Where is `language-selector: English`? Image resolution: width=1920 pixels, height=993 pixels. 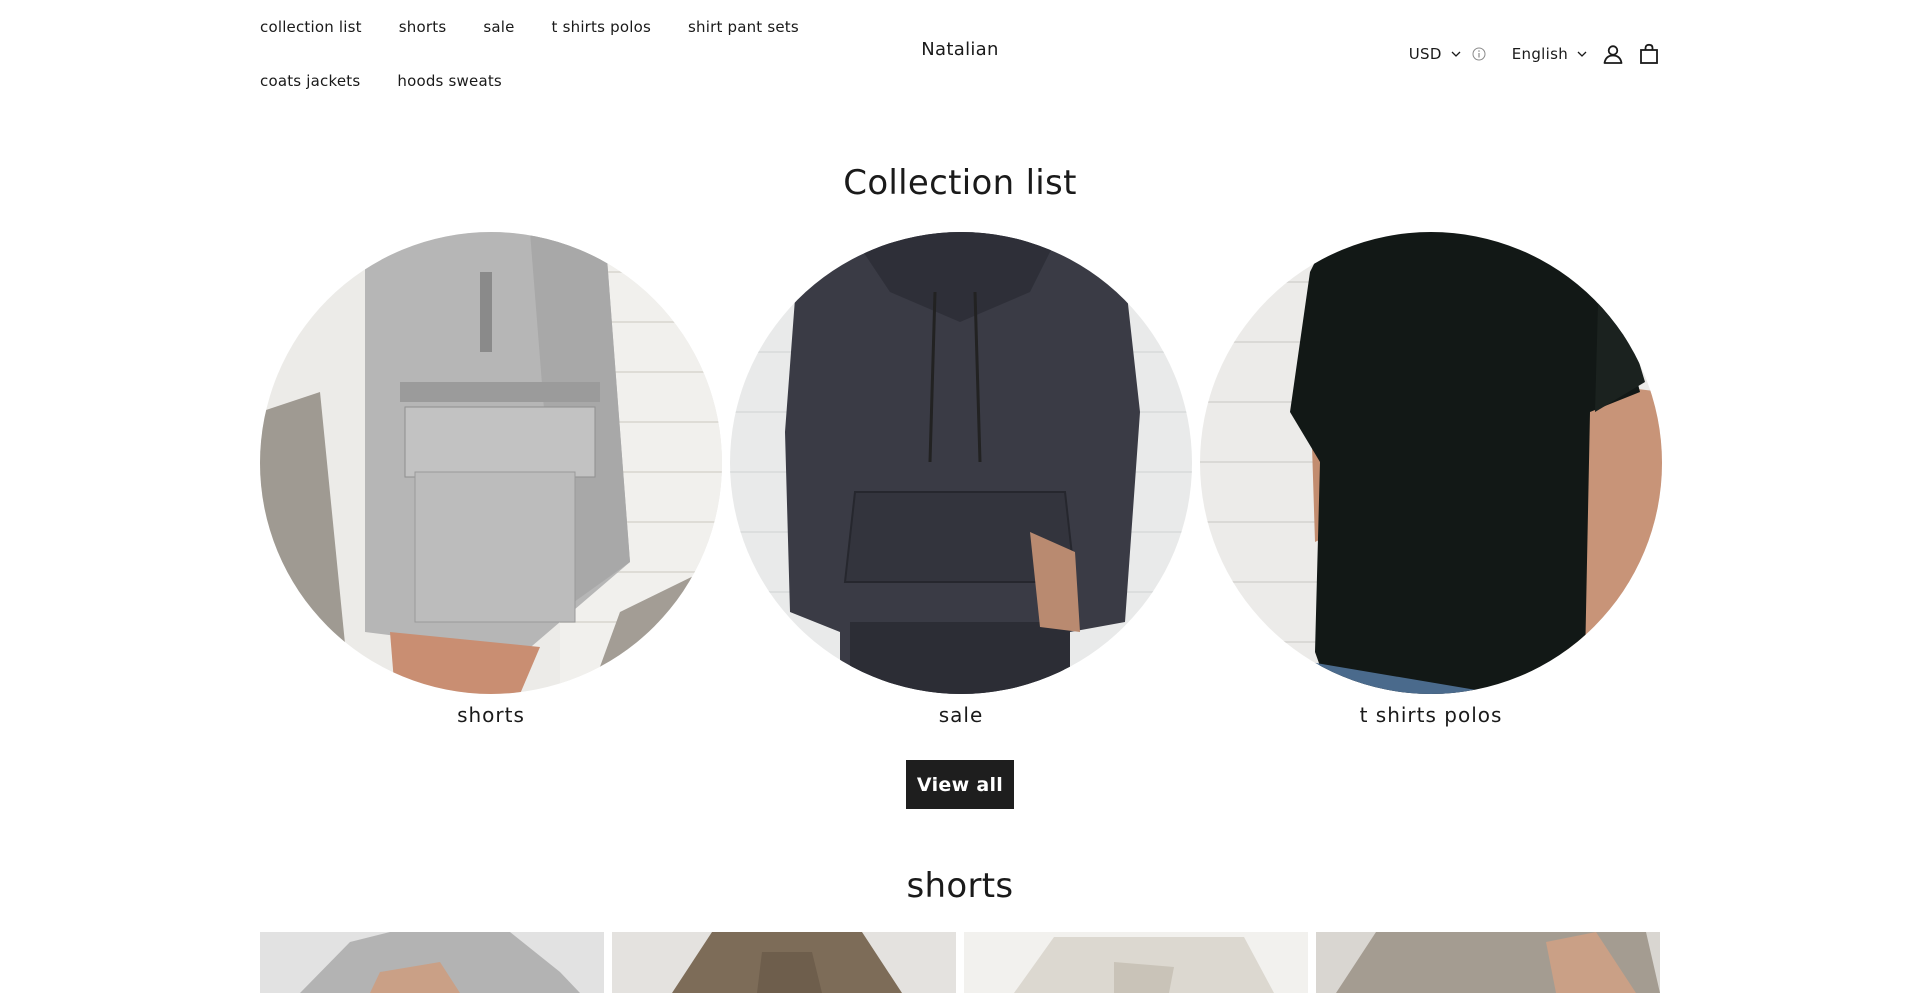
language-selector: English is located at coordinates (1550, 54).